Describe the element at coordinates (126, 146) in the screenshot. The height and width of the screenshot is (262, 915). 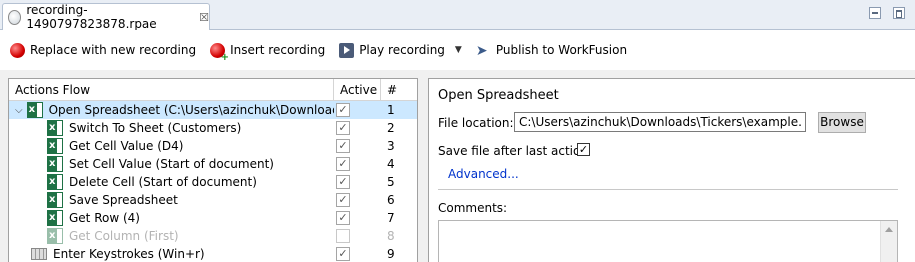
I see `action-name: Get Cell Value (D4)` at that location.